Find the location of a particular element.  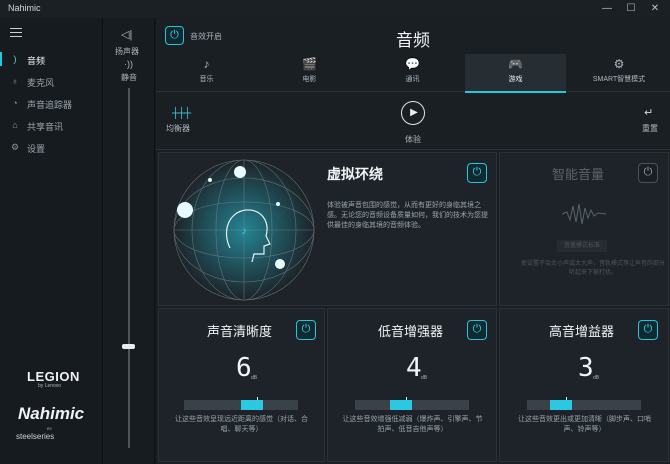

audio-icon: ) is located at coordinates (15, 59).